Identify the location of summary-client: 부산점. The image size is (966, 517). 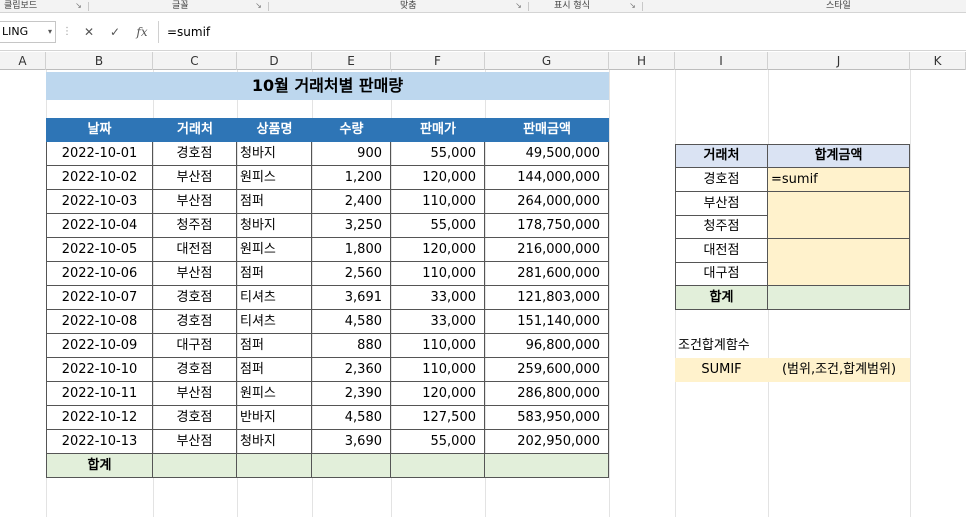
(721, 203).